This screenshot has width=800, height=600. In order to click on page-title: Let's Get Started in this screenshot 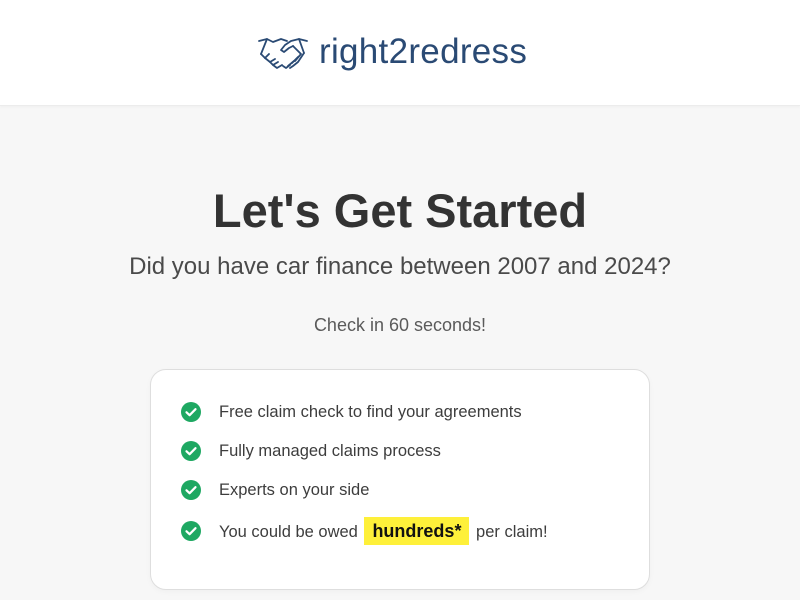, I will do `click(400, 210)`.